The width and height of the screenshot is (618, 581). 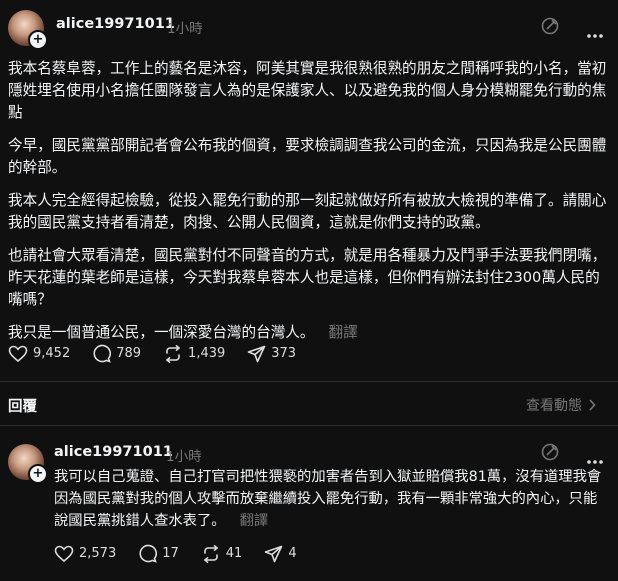 I want to click on like-button: 9,452, so click(x=39, y=354).